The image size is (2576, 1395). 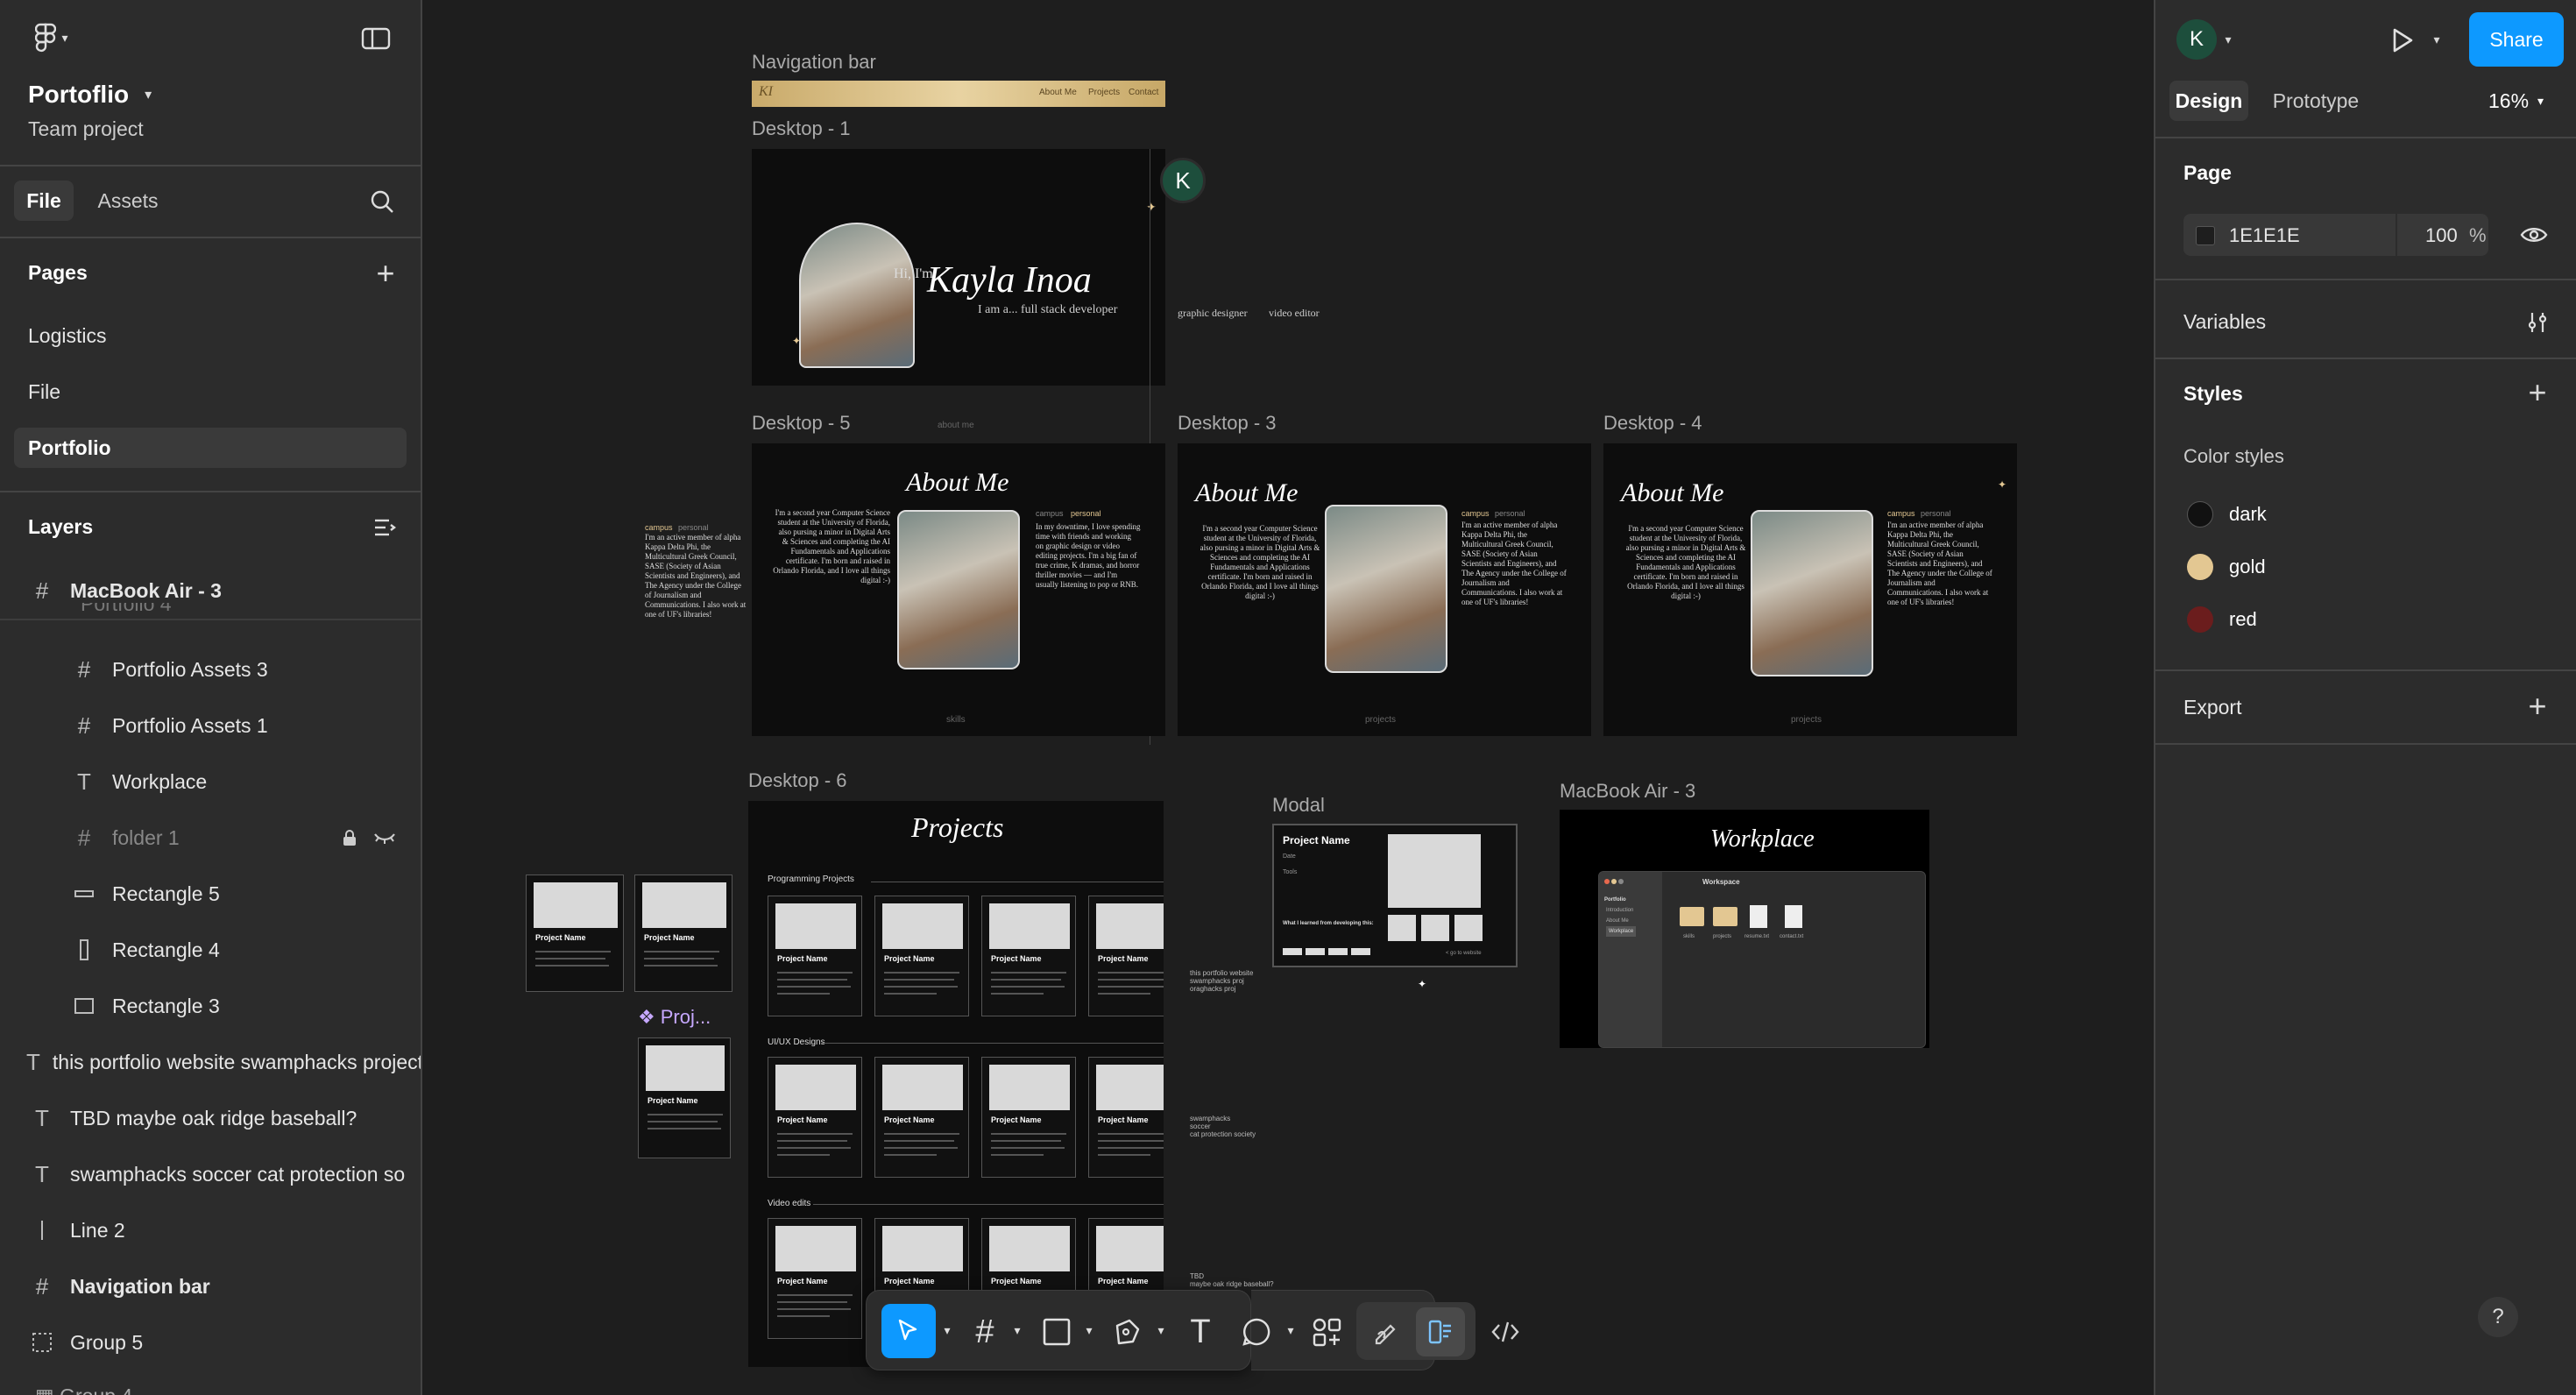 What do you see at coordinates (210, 1342) in the screenshot?
I see `layer-item: Group 5` at bounding box center [210, 1342].